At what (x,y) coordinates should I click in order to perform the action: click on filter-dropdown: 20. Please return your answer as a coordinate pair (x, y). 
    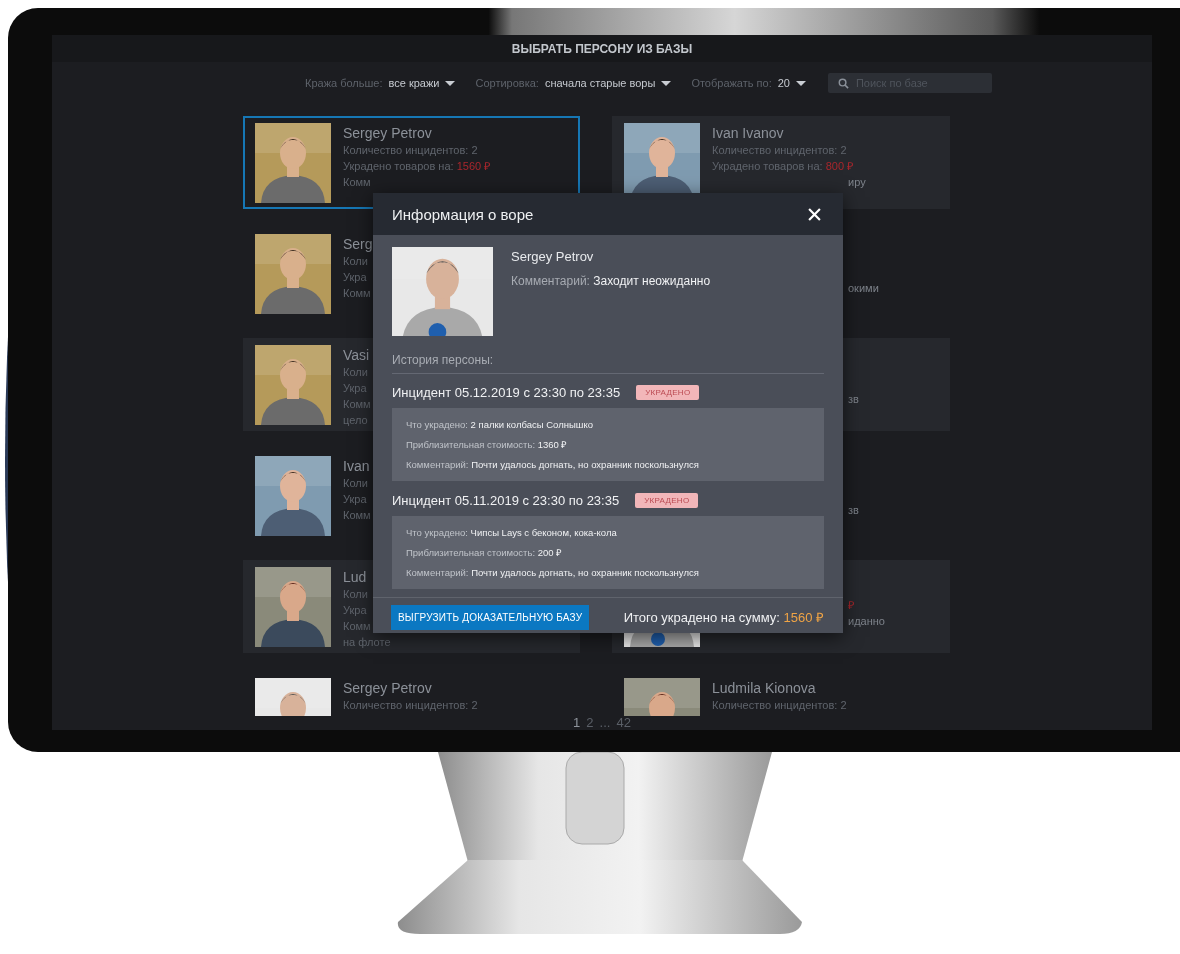
    Looking at the image, I should click on (791, 83).